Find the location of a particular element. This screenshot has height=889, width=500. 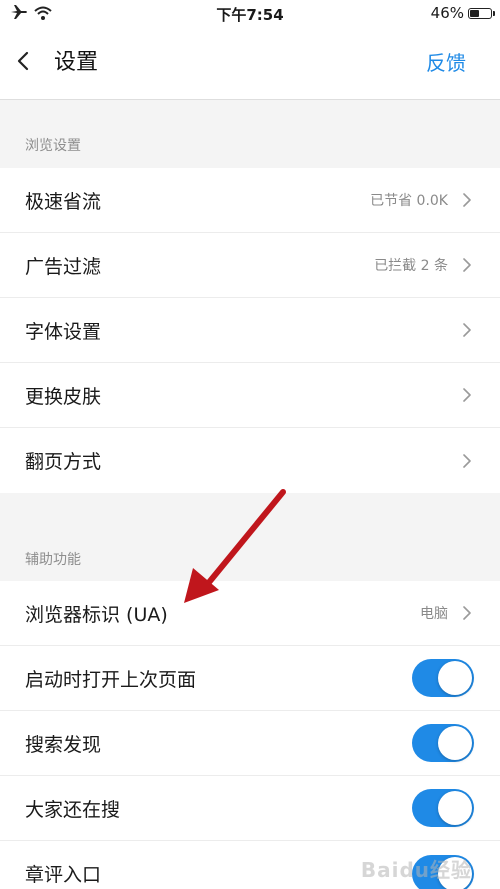

status-right: 46% is located at coordinates (462, 13).